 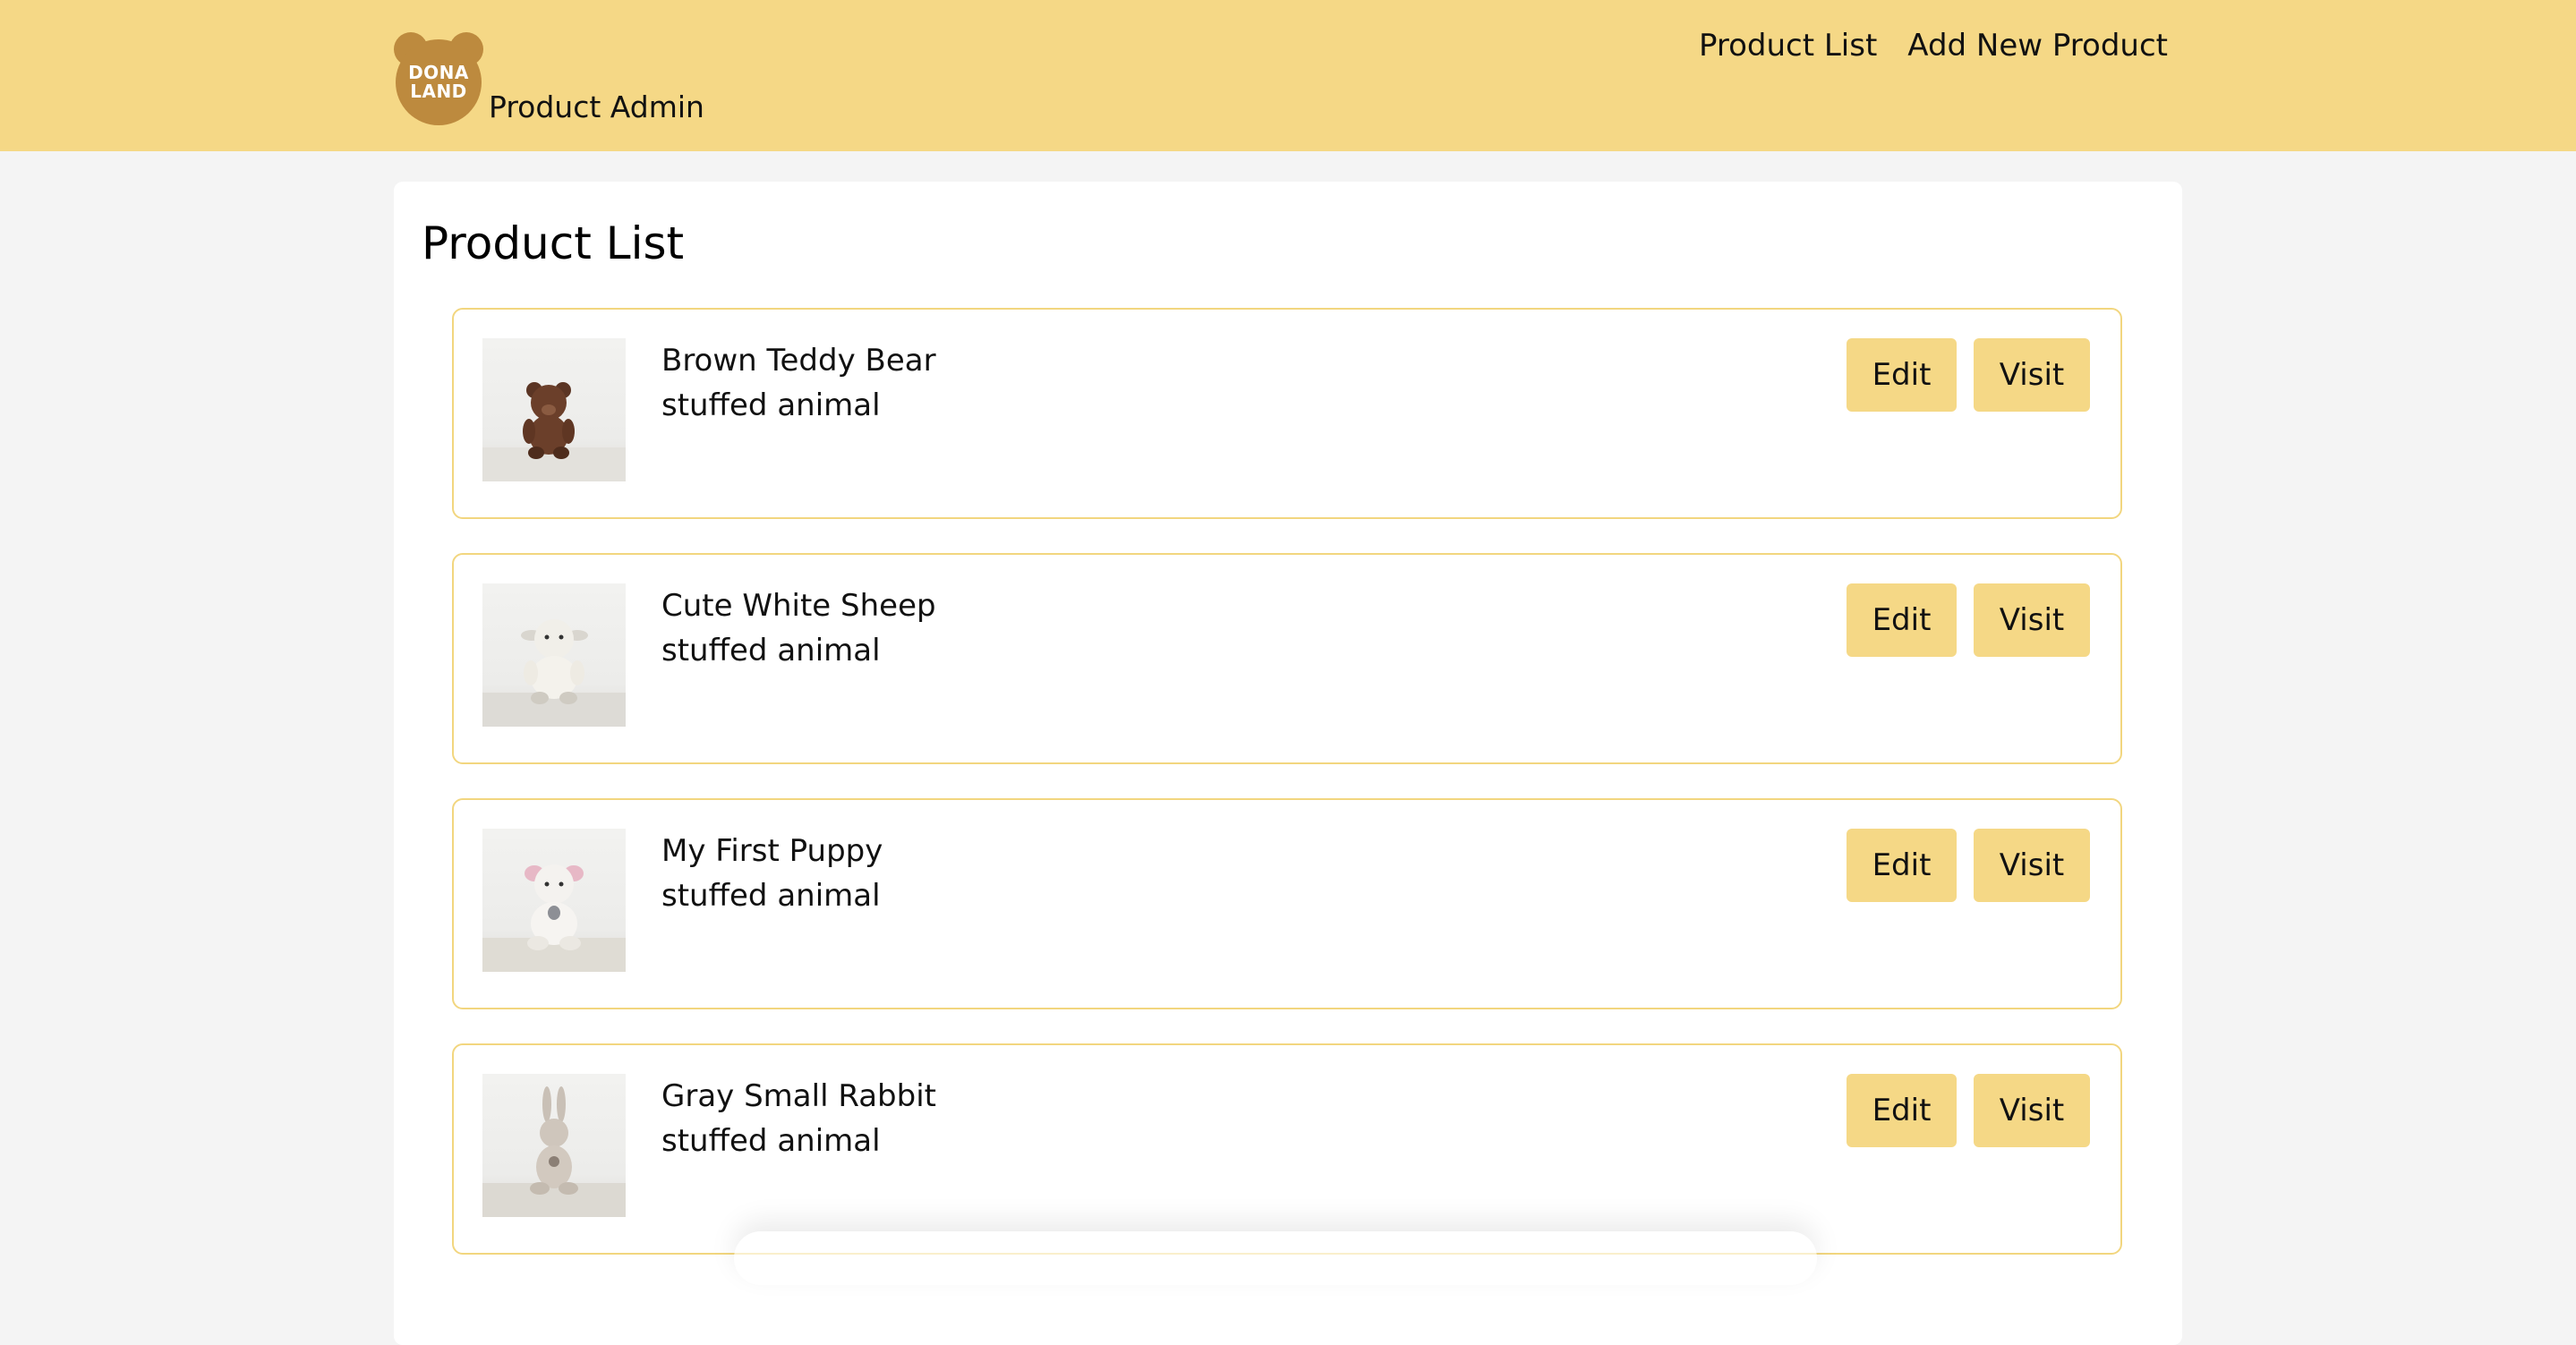 What do you see at coordinates (772, 851) in the screenshot?
I see `product-name: My First Puppy` at bounding box center [772, 851].